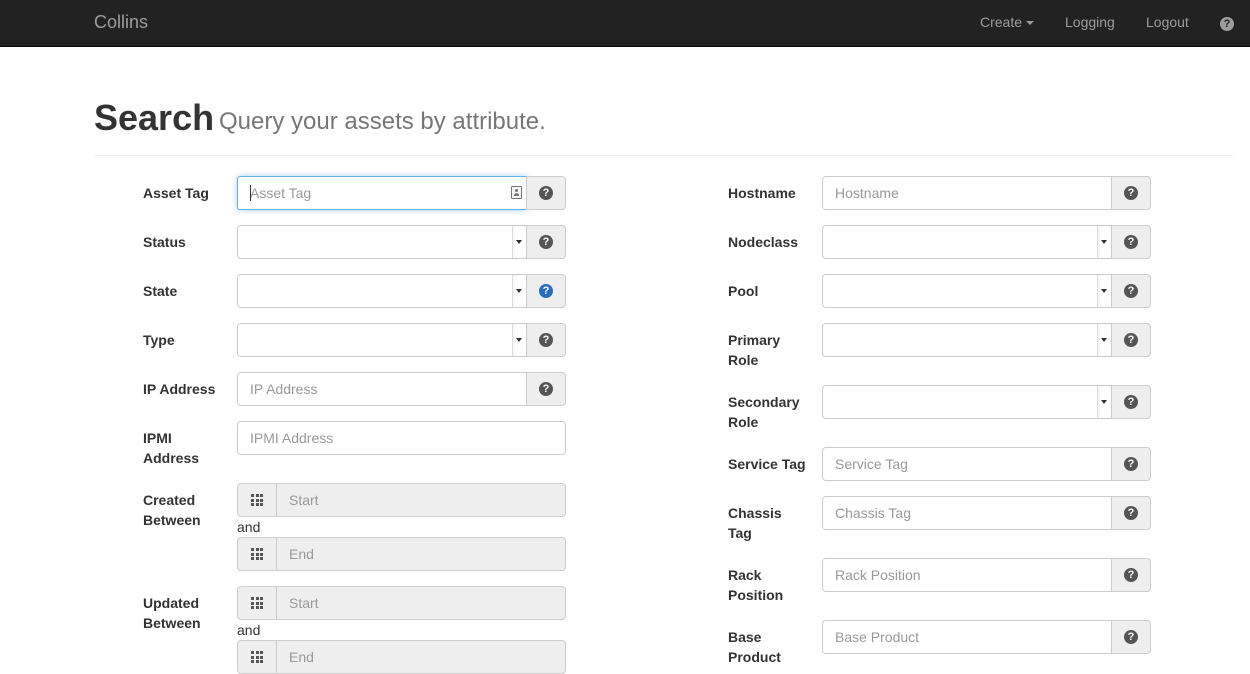 The width and height of the screenshot is (1250, 674). Describe the element at coordinates (754, 340) in the screenshot. I see `primary-role-label-line1: Primary` at that location.